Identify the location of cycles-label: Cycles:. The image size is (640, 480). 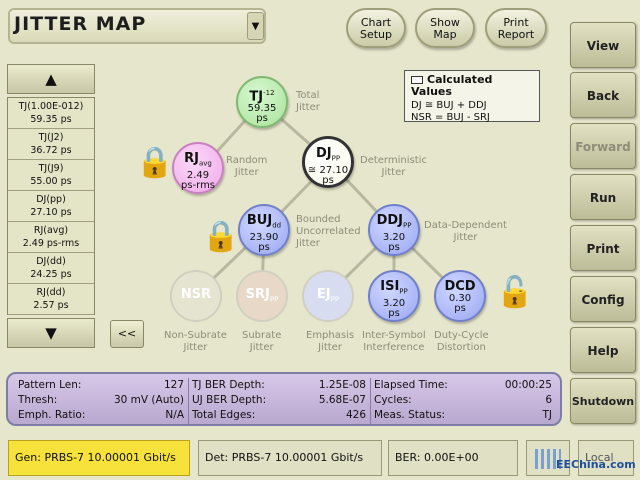
(393, 400).